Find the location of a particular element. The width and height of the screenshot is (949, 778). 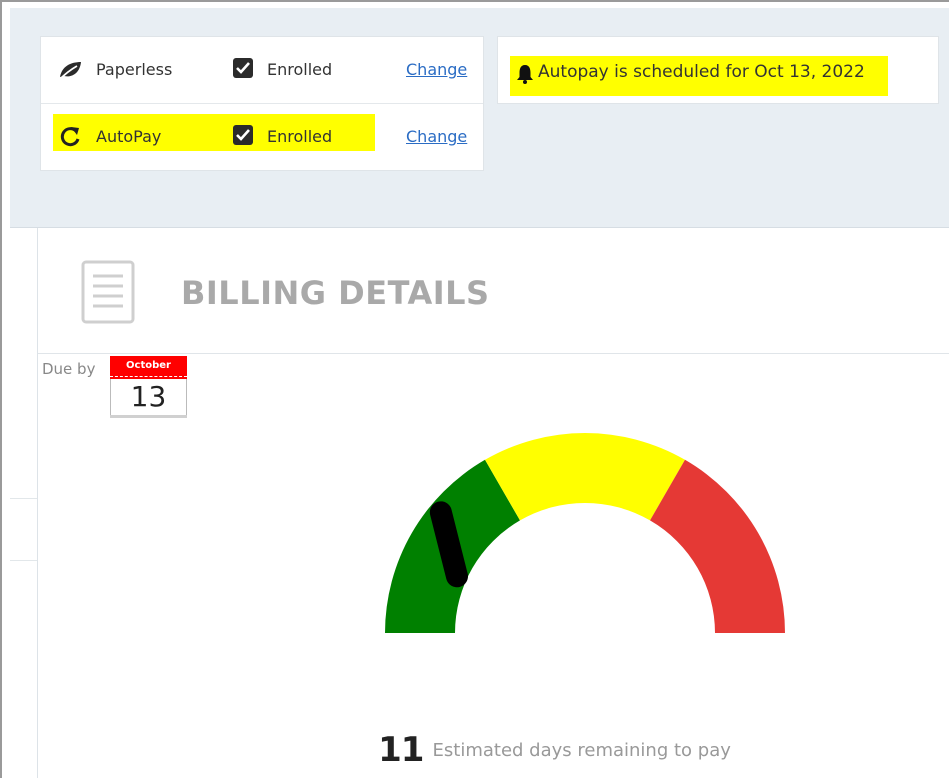

paperless-checkbox is located at coordinates (243, 68).